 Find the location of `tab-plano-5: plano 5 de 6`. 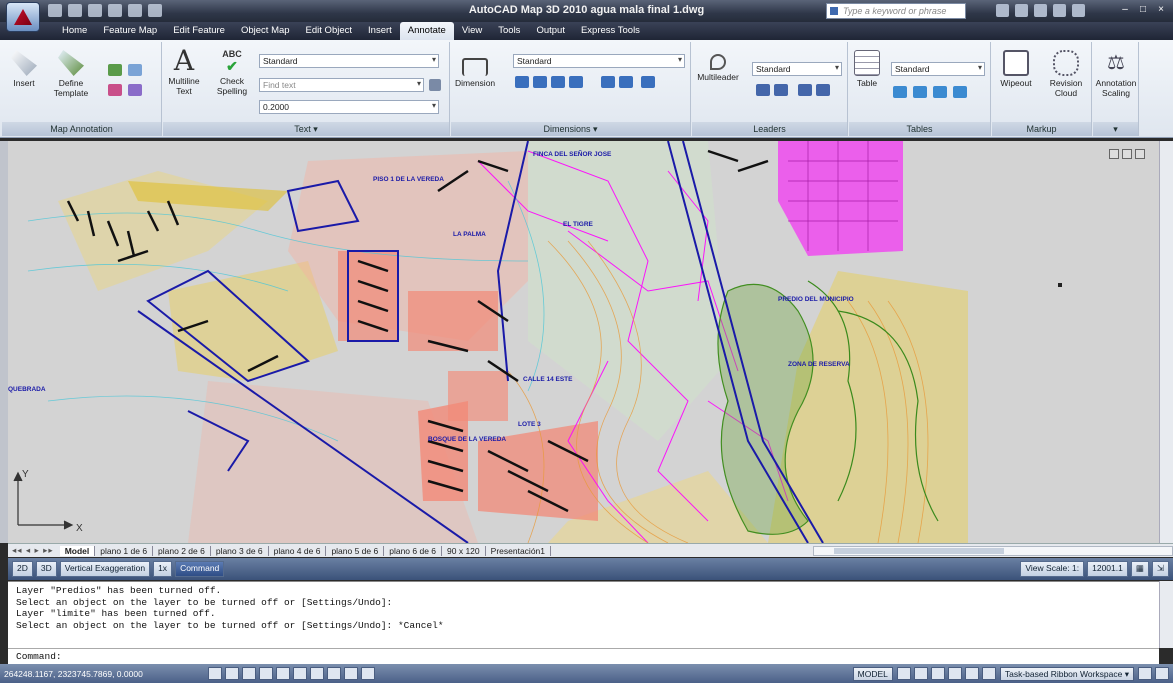

tab-plano-5: plano 5 de 6 is located at coordinates (355, 550).